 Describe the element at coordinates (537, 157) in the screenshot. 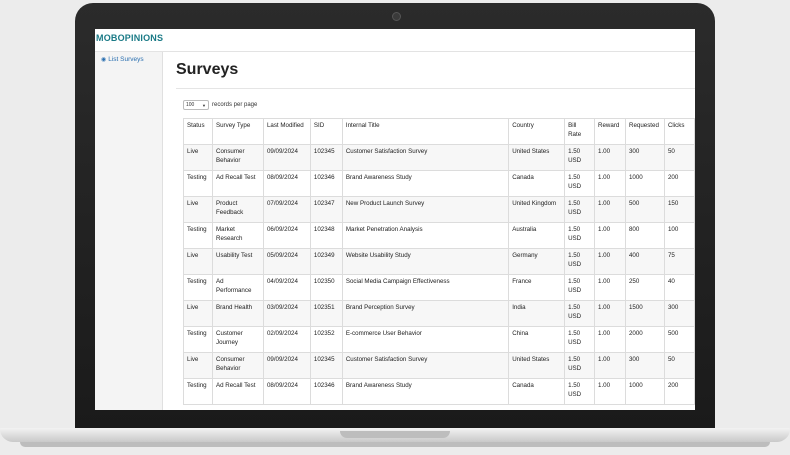

I see `table-cell: United States` at that location.